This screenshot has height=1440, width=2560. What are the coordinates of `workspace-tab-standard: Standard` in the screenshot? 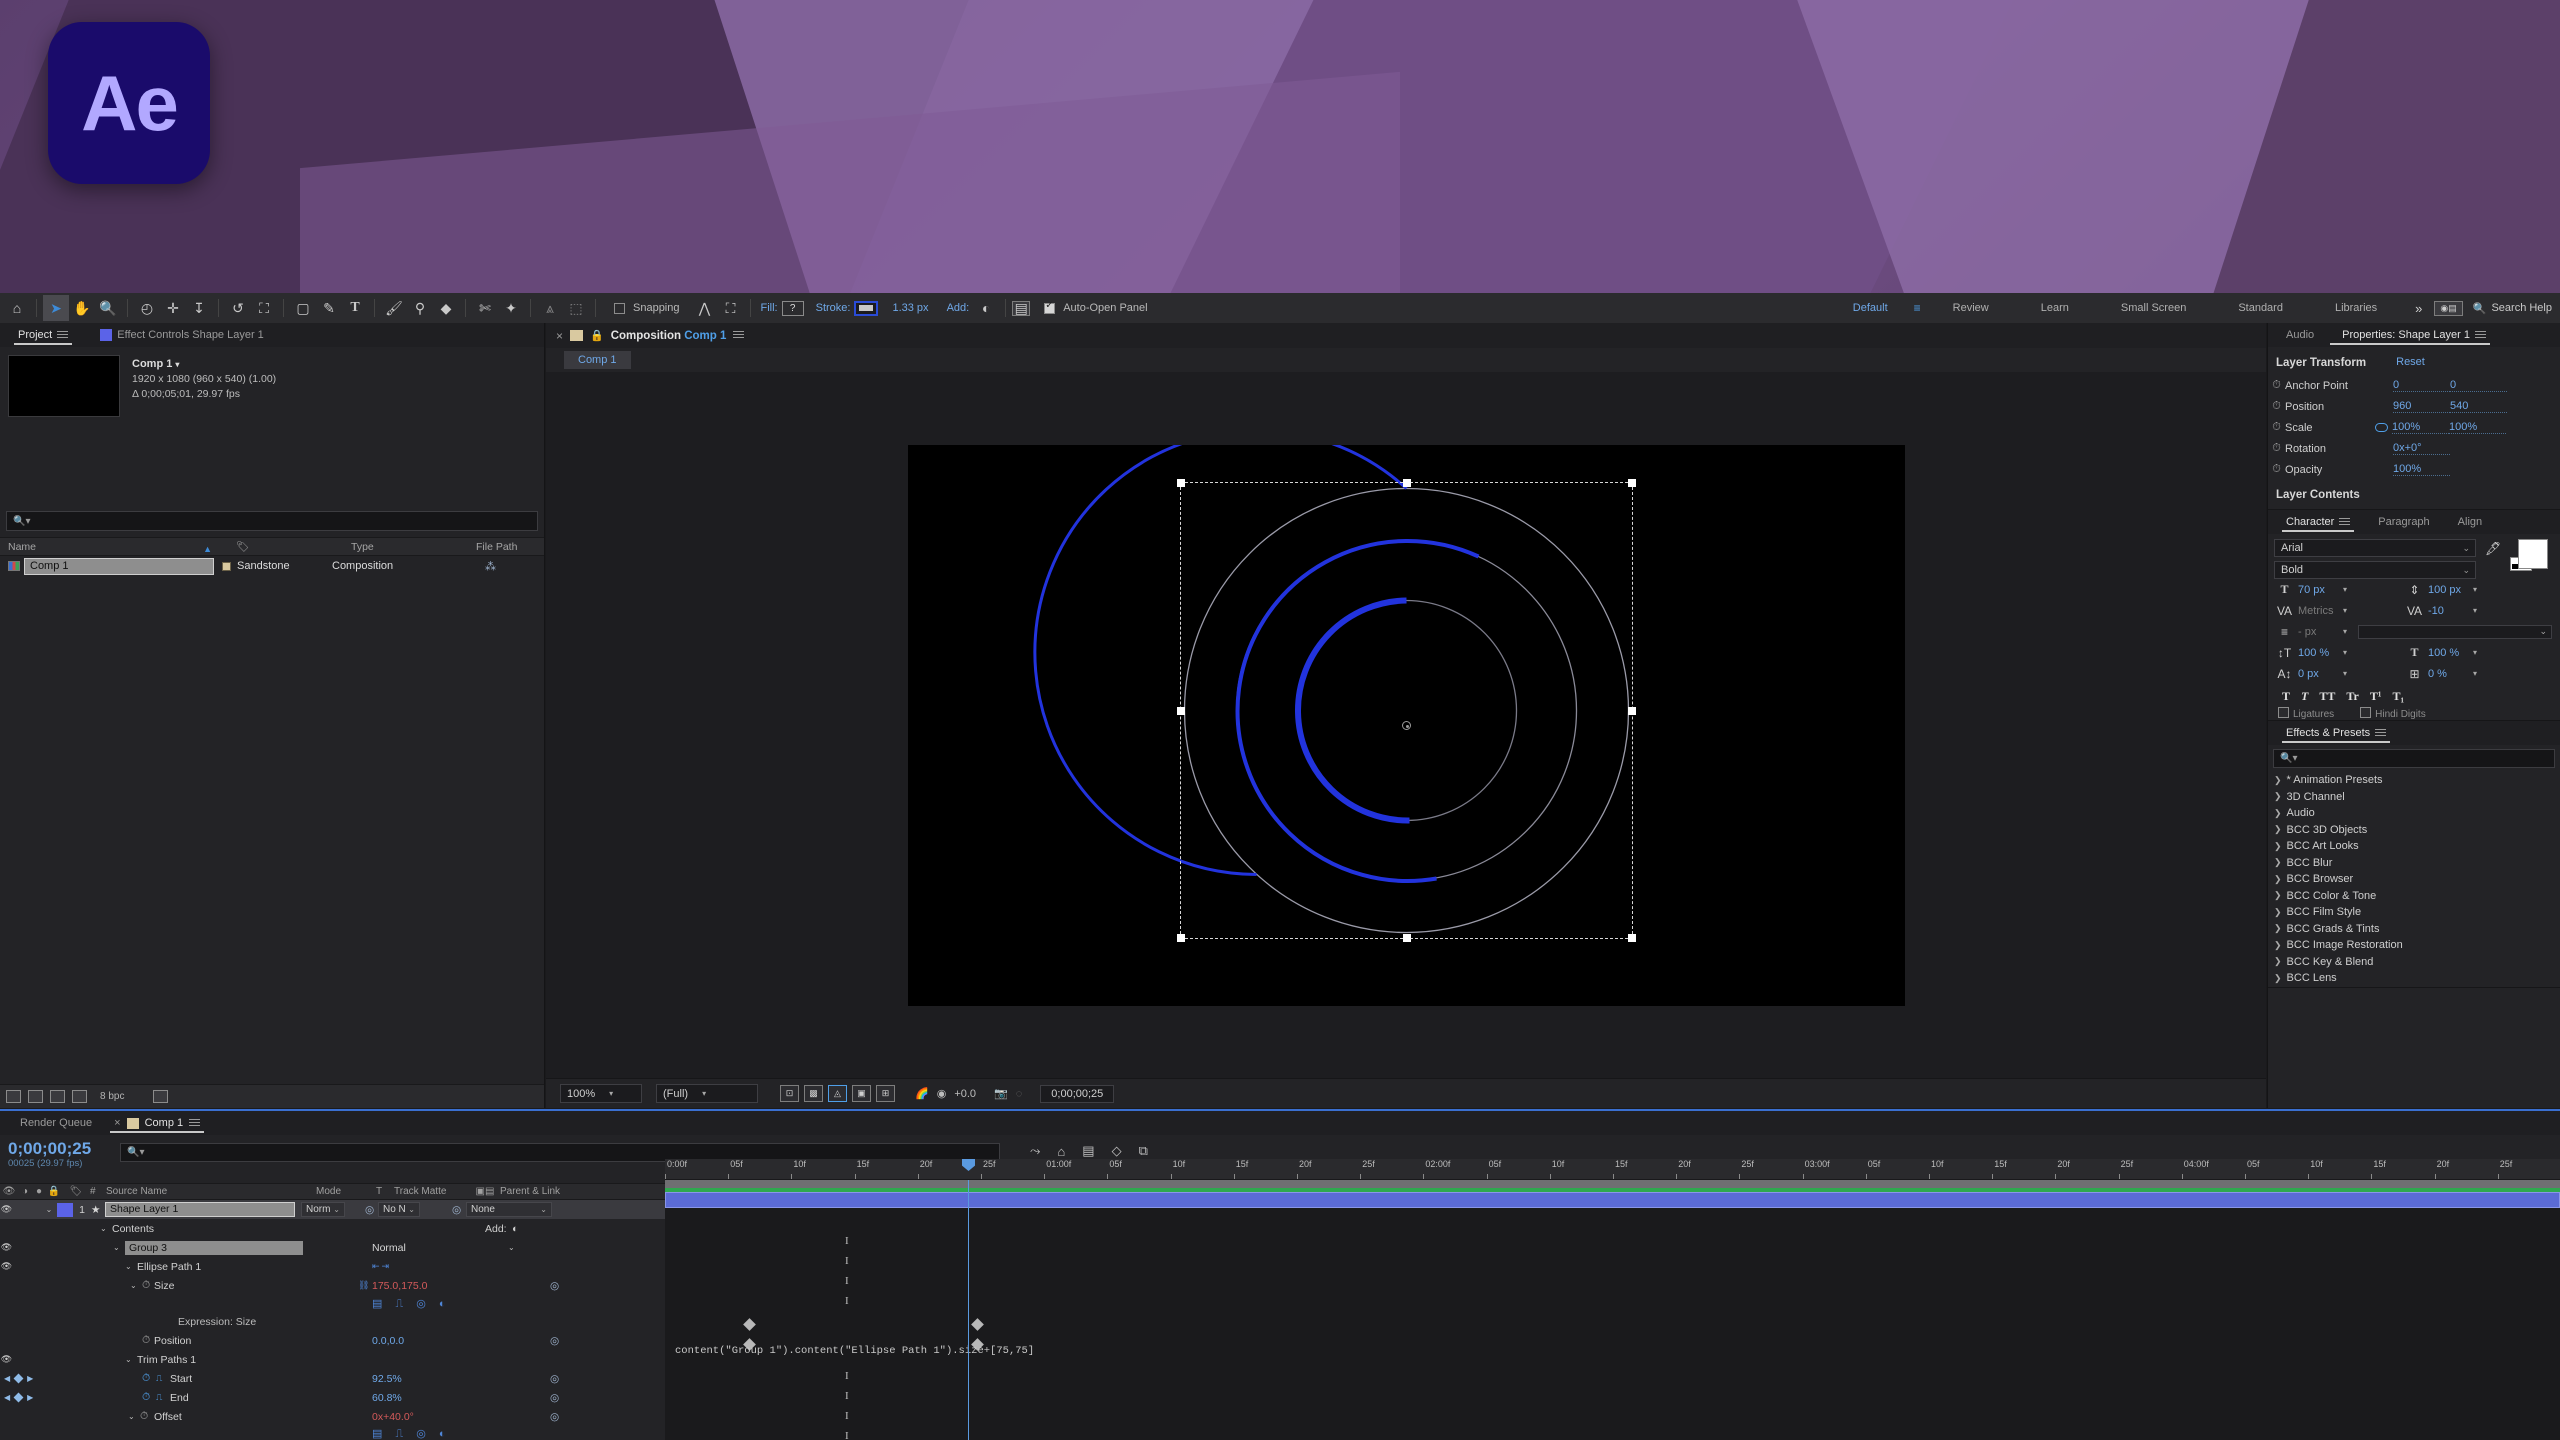 It's located at (2260, 308).